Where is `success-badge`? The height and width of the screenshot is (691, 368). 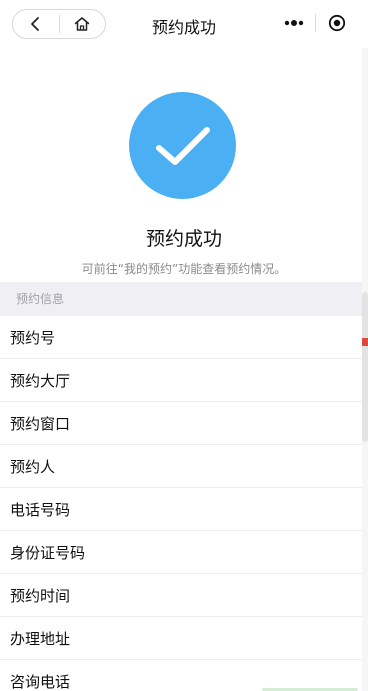
success-badge is located at coordinates (182, 145).